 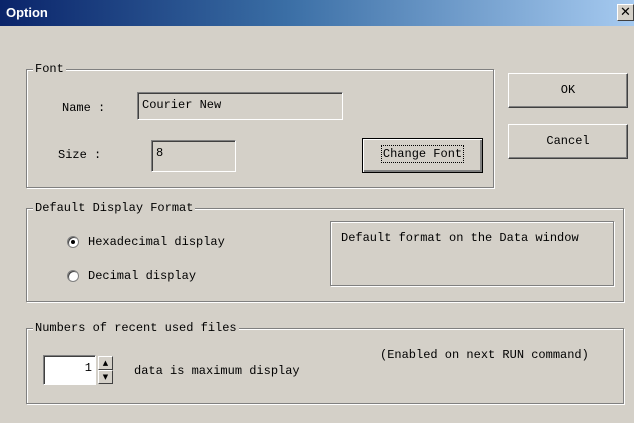 I want to click on font-name-label: Name :, so click(x=84, y=108).